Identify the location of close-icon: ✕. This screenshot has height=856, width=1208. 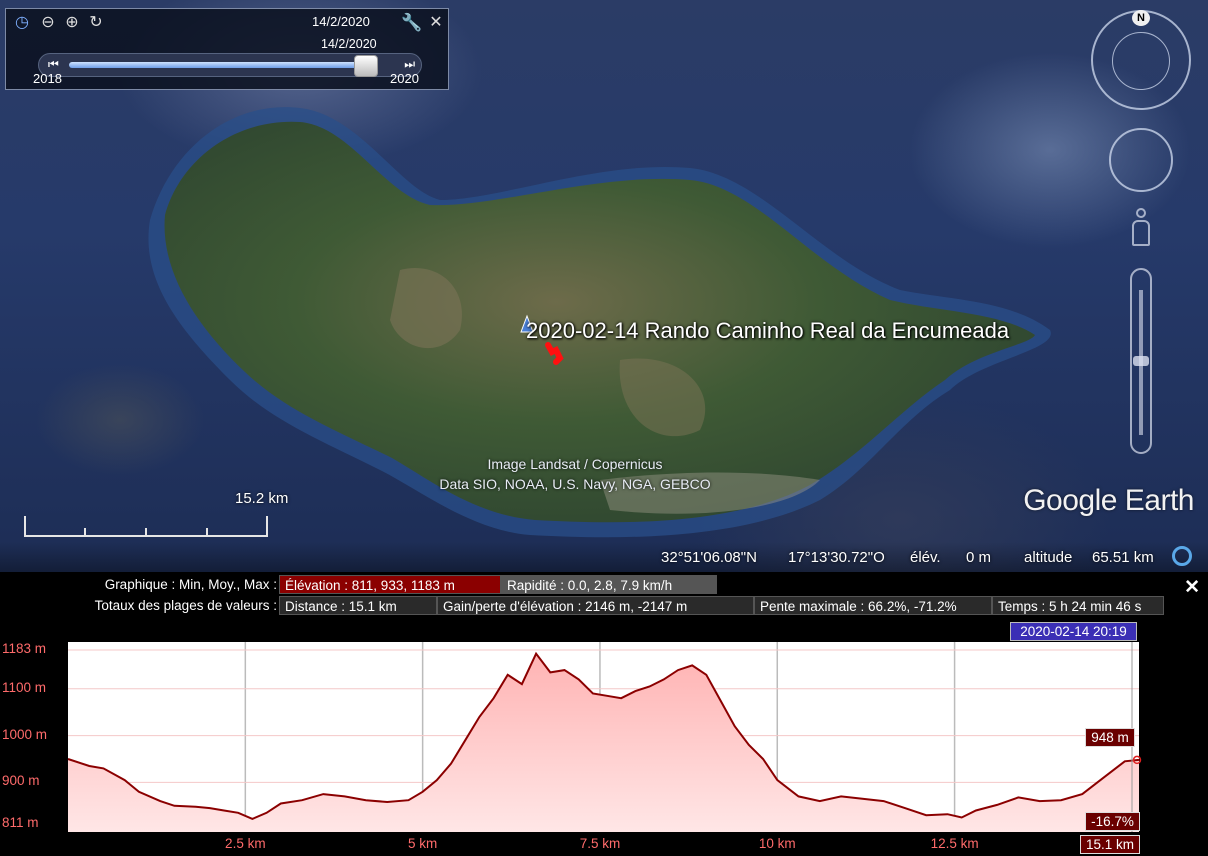
(436, 23).